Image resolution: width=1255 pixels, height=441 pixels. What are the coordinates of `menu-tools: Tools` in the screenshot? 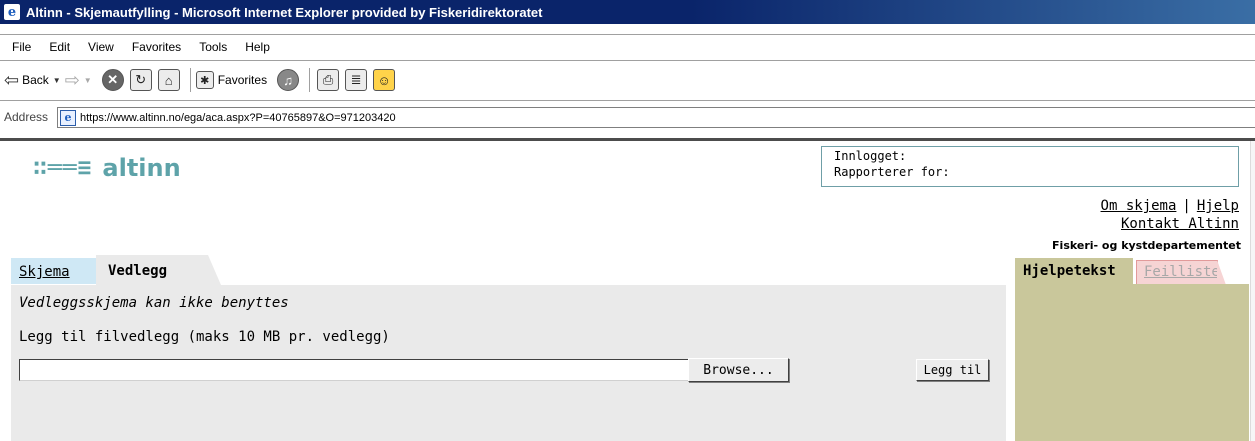 It's located at (212, 47).